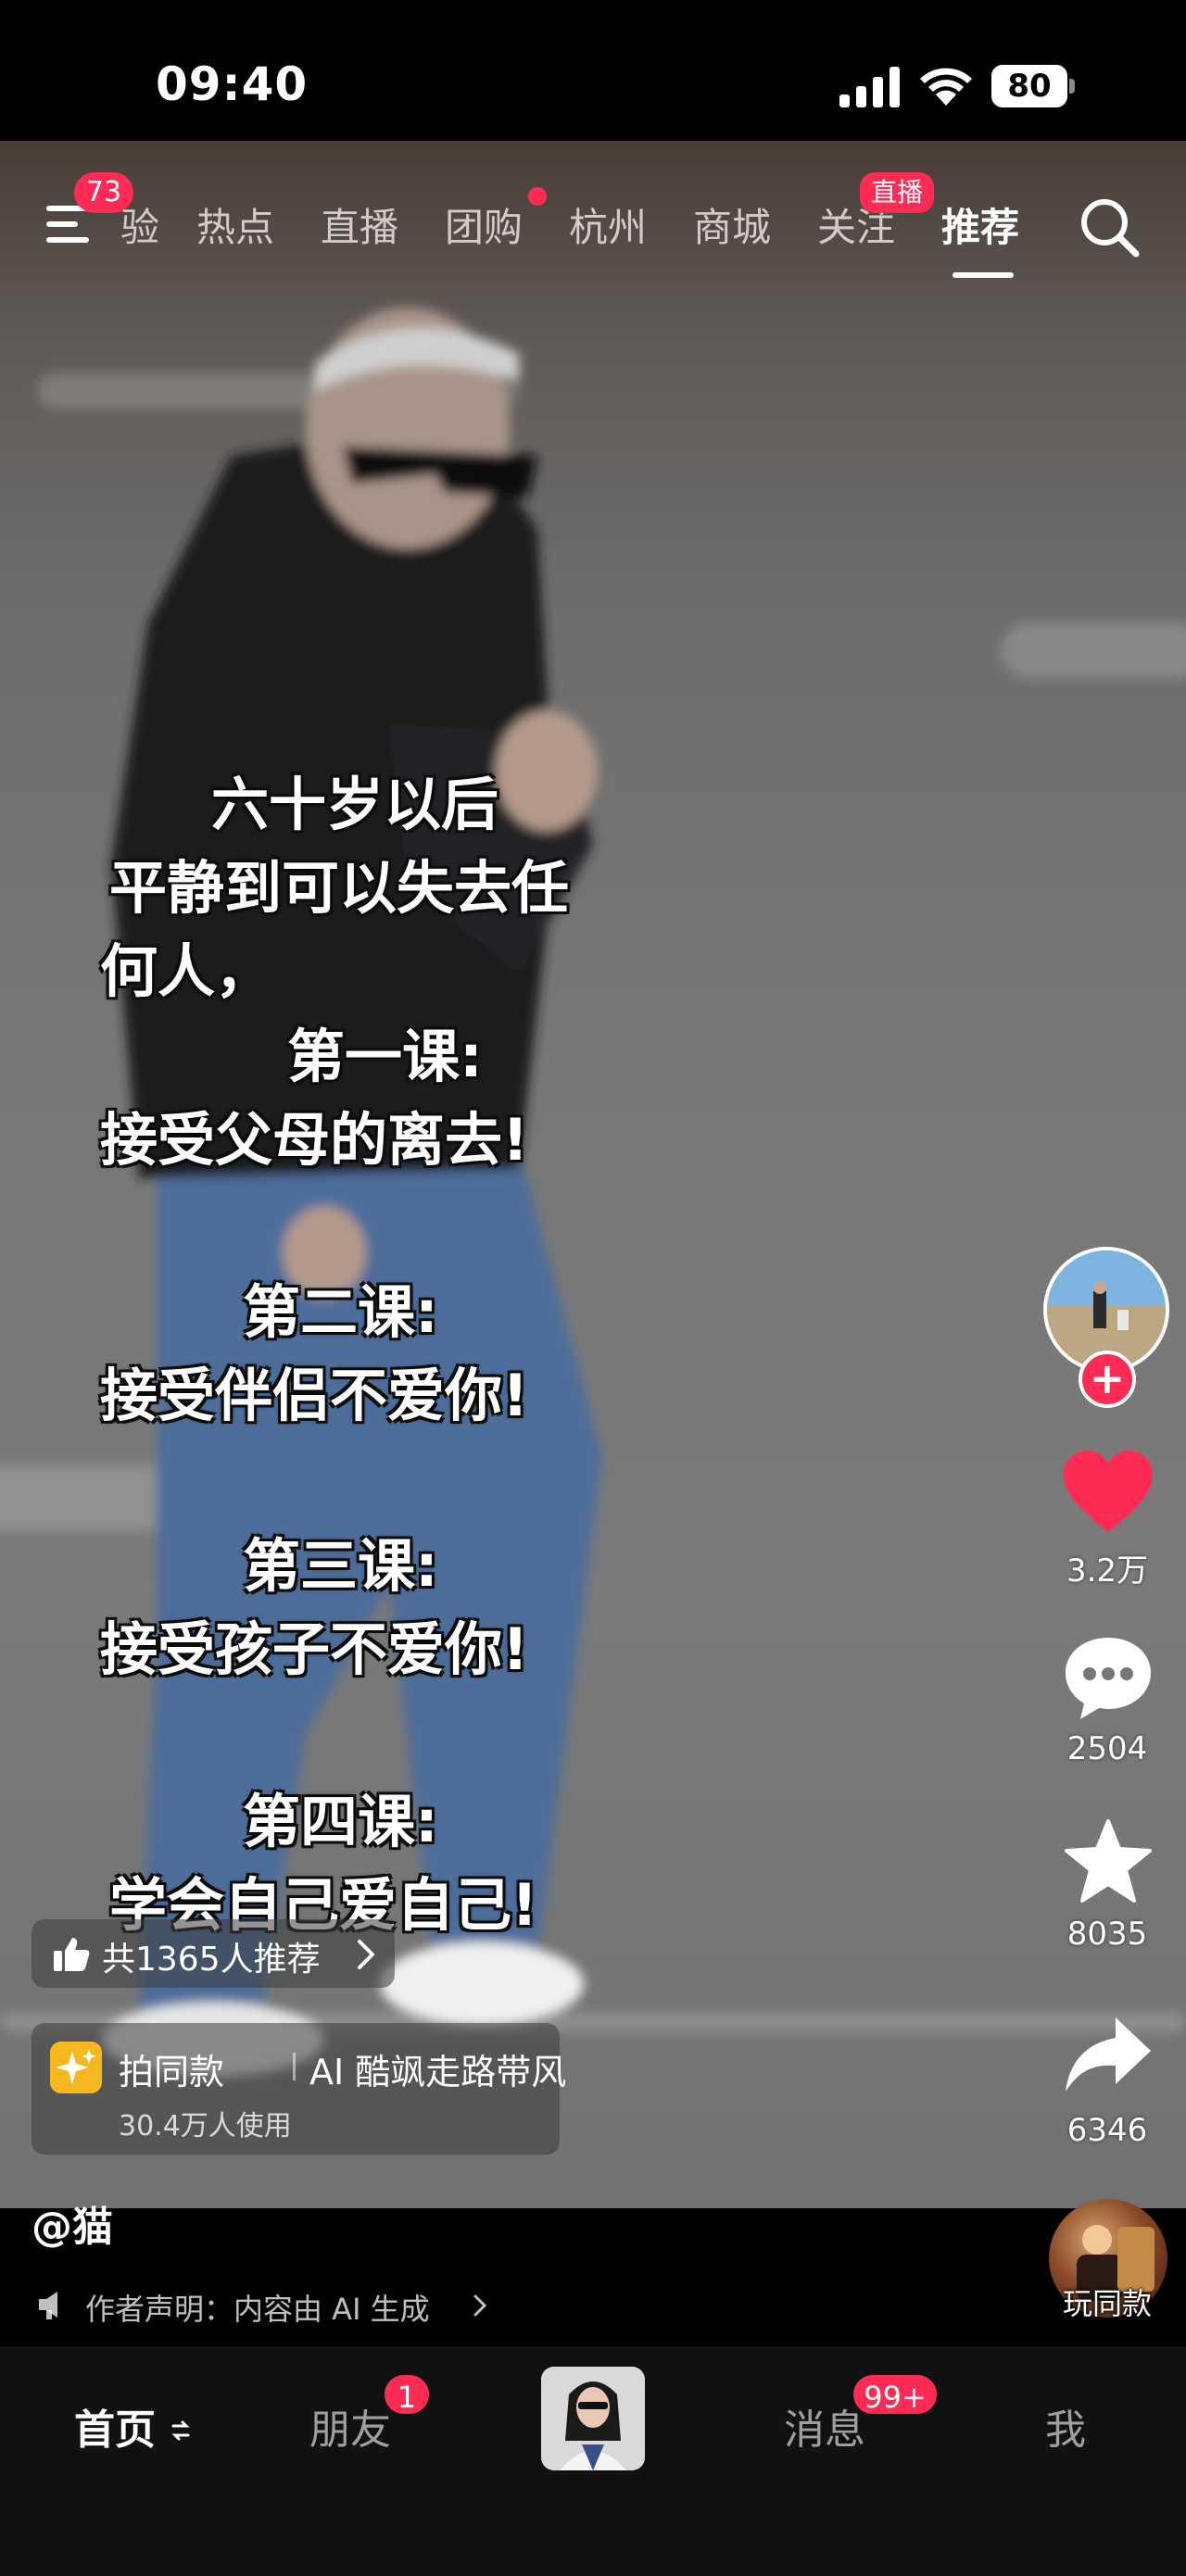 This screenshot has height=2576, width=1186. What do you see at coordinates (294, 2066) in the screenshot?
I see `divider` at bounding box center [294, 2066].